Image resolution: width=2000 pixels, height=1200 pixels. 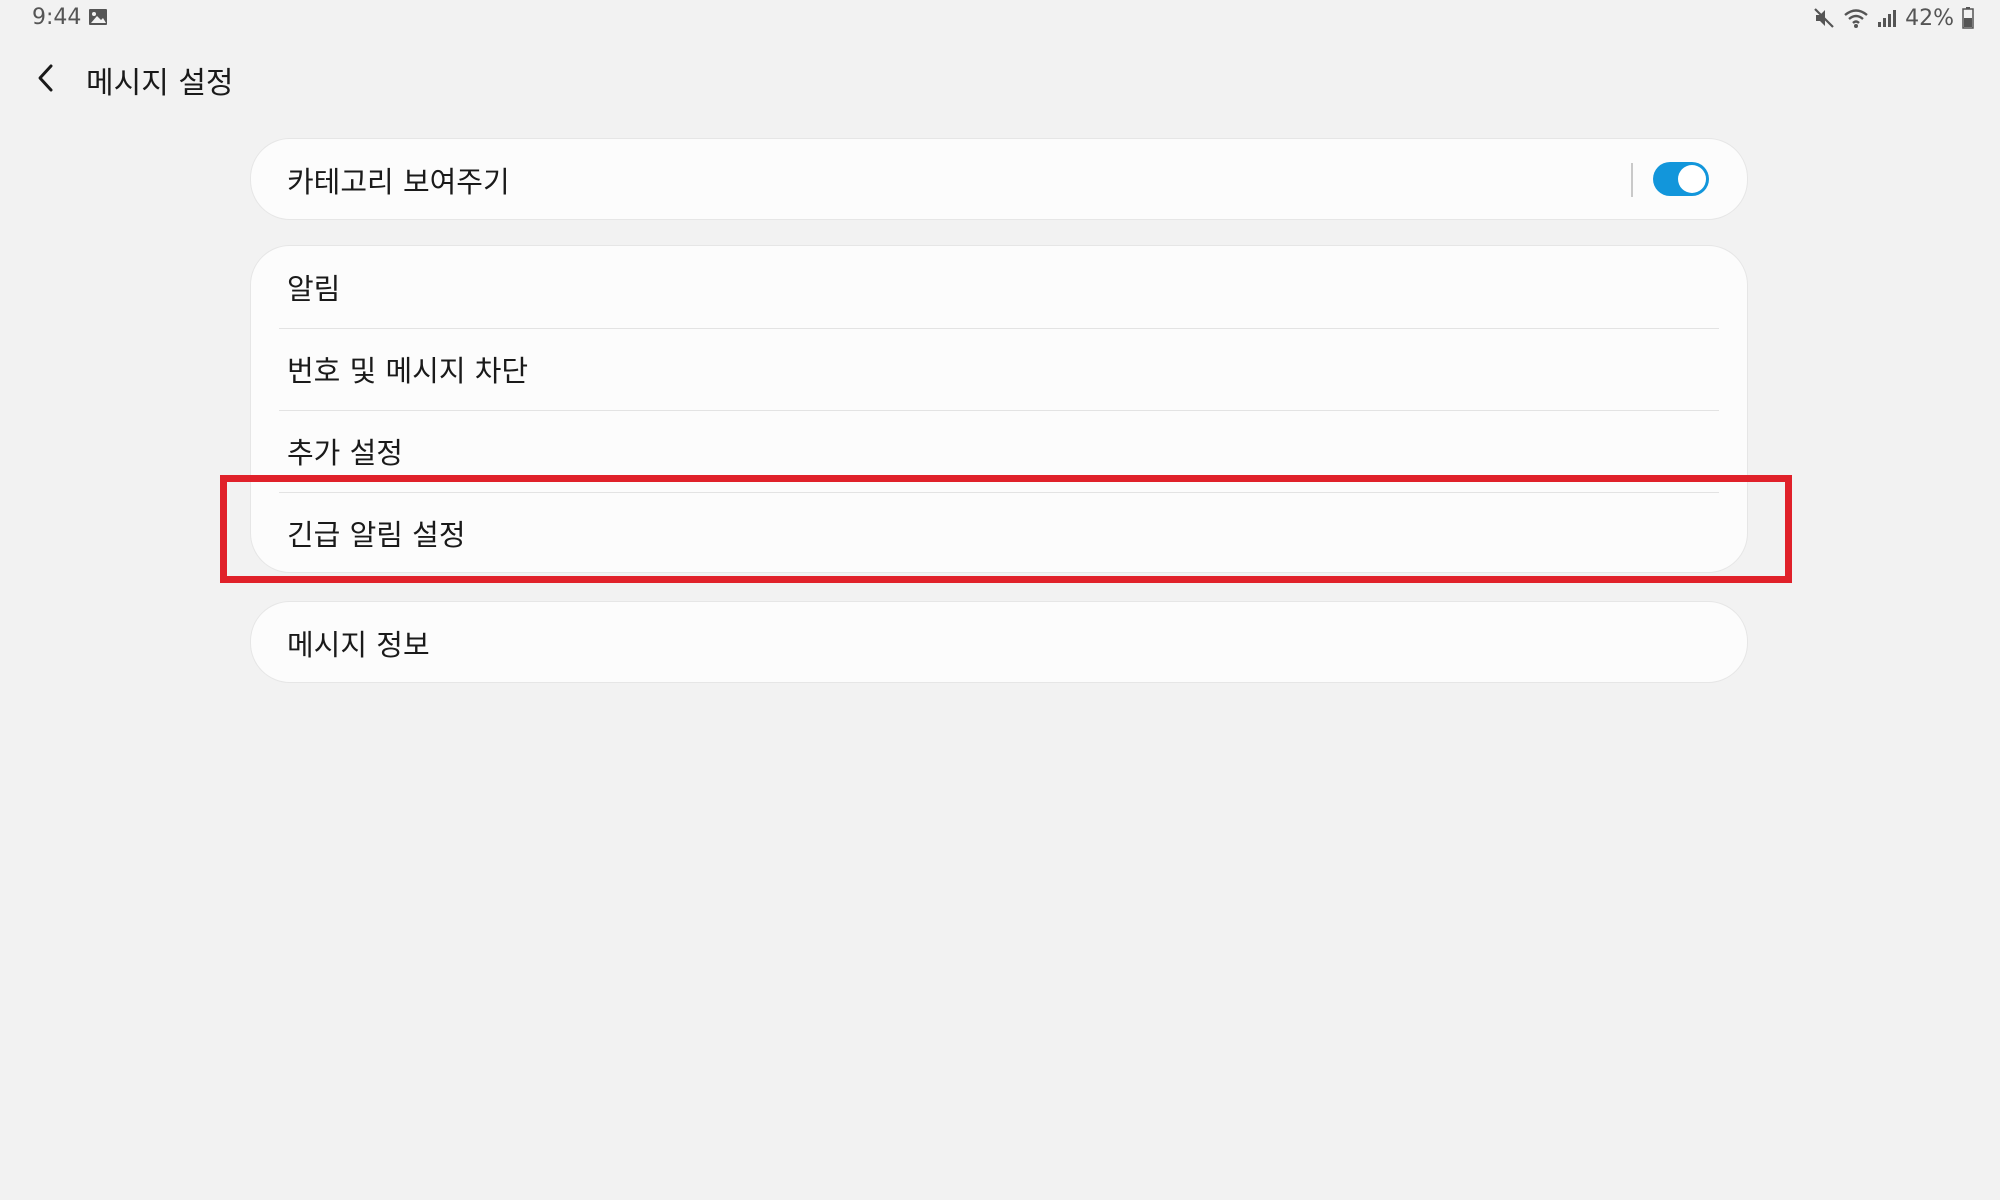 I want to click on about-messages-label: 메시지 정보, so click(x=358, y=645).